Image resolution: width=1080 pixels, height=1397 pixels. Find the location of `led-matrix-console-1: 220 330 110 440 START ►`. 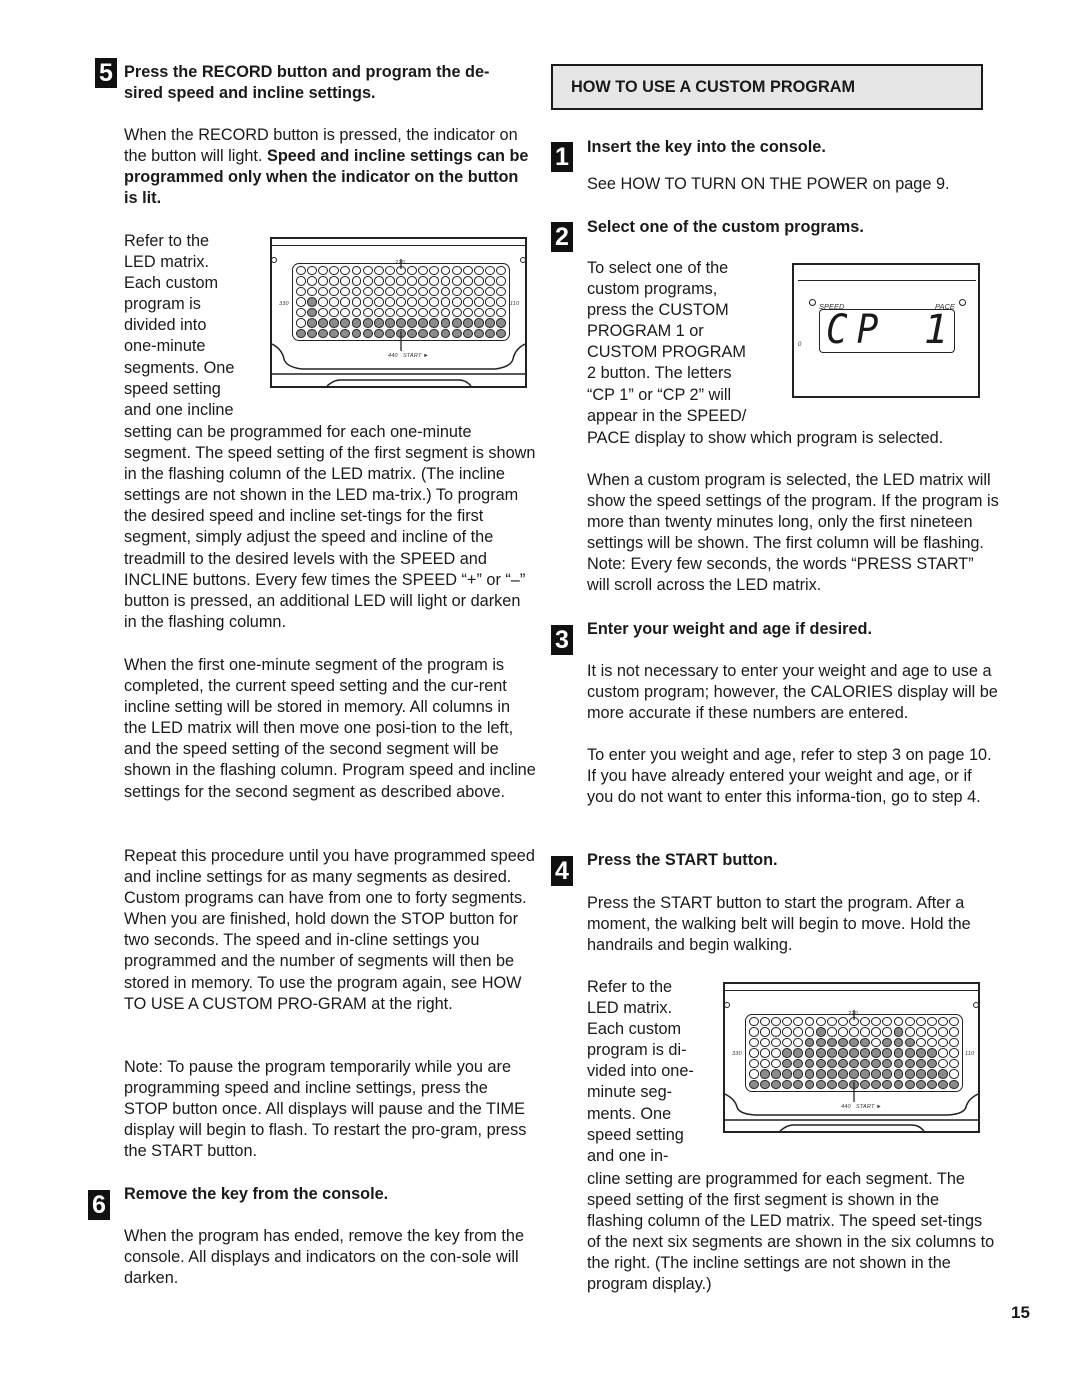

led-matrix-console-1: 220 330 110 440 START ► is located at coordinates (398, 312).